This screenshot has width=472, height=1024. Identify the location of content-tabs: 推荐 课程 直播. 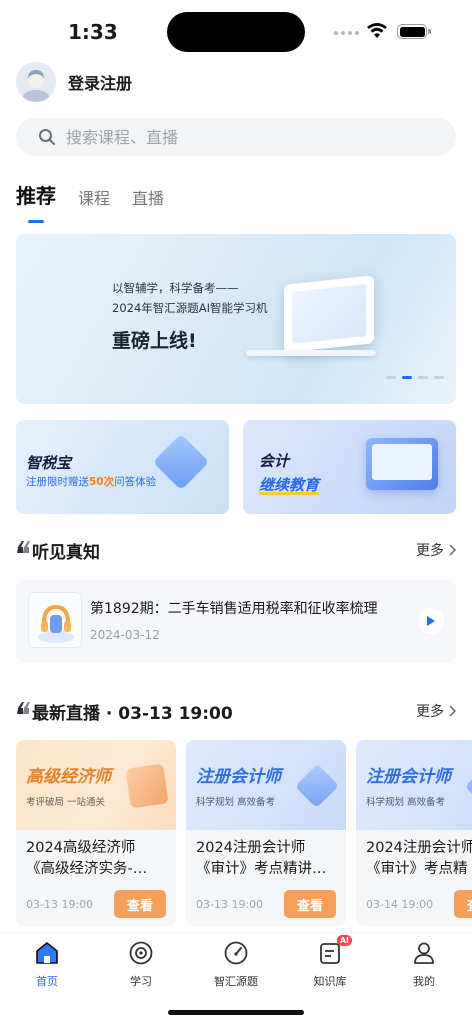
(90, 201).